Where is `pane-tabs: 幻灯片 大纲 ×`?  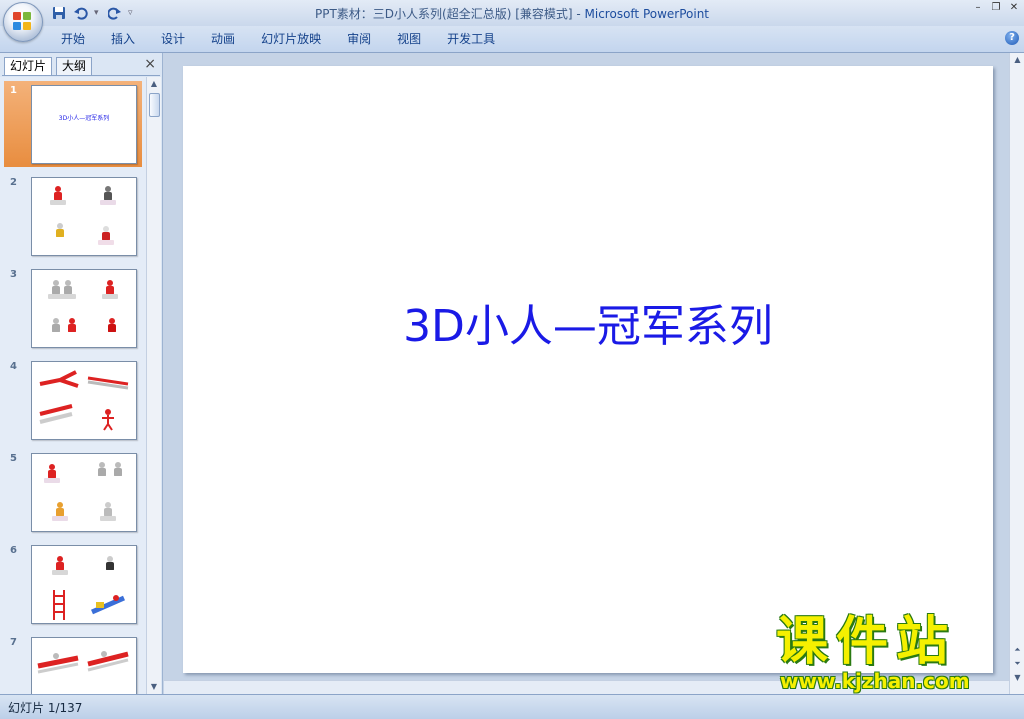 pane-tabs: 幻灯片 大纲 × is located at coordinates (81, 65).